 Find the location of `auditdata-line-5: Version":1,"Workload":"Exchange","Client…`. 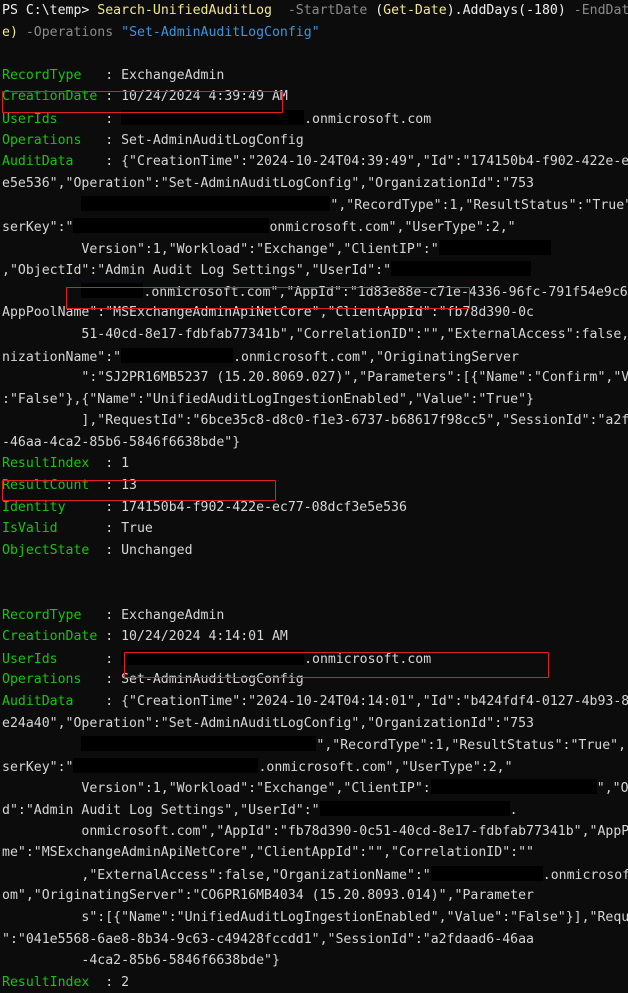

auditdata-line-5: Version":1,"Workload":"Exchange","Client… is located at coordinates (260, 249).